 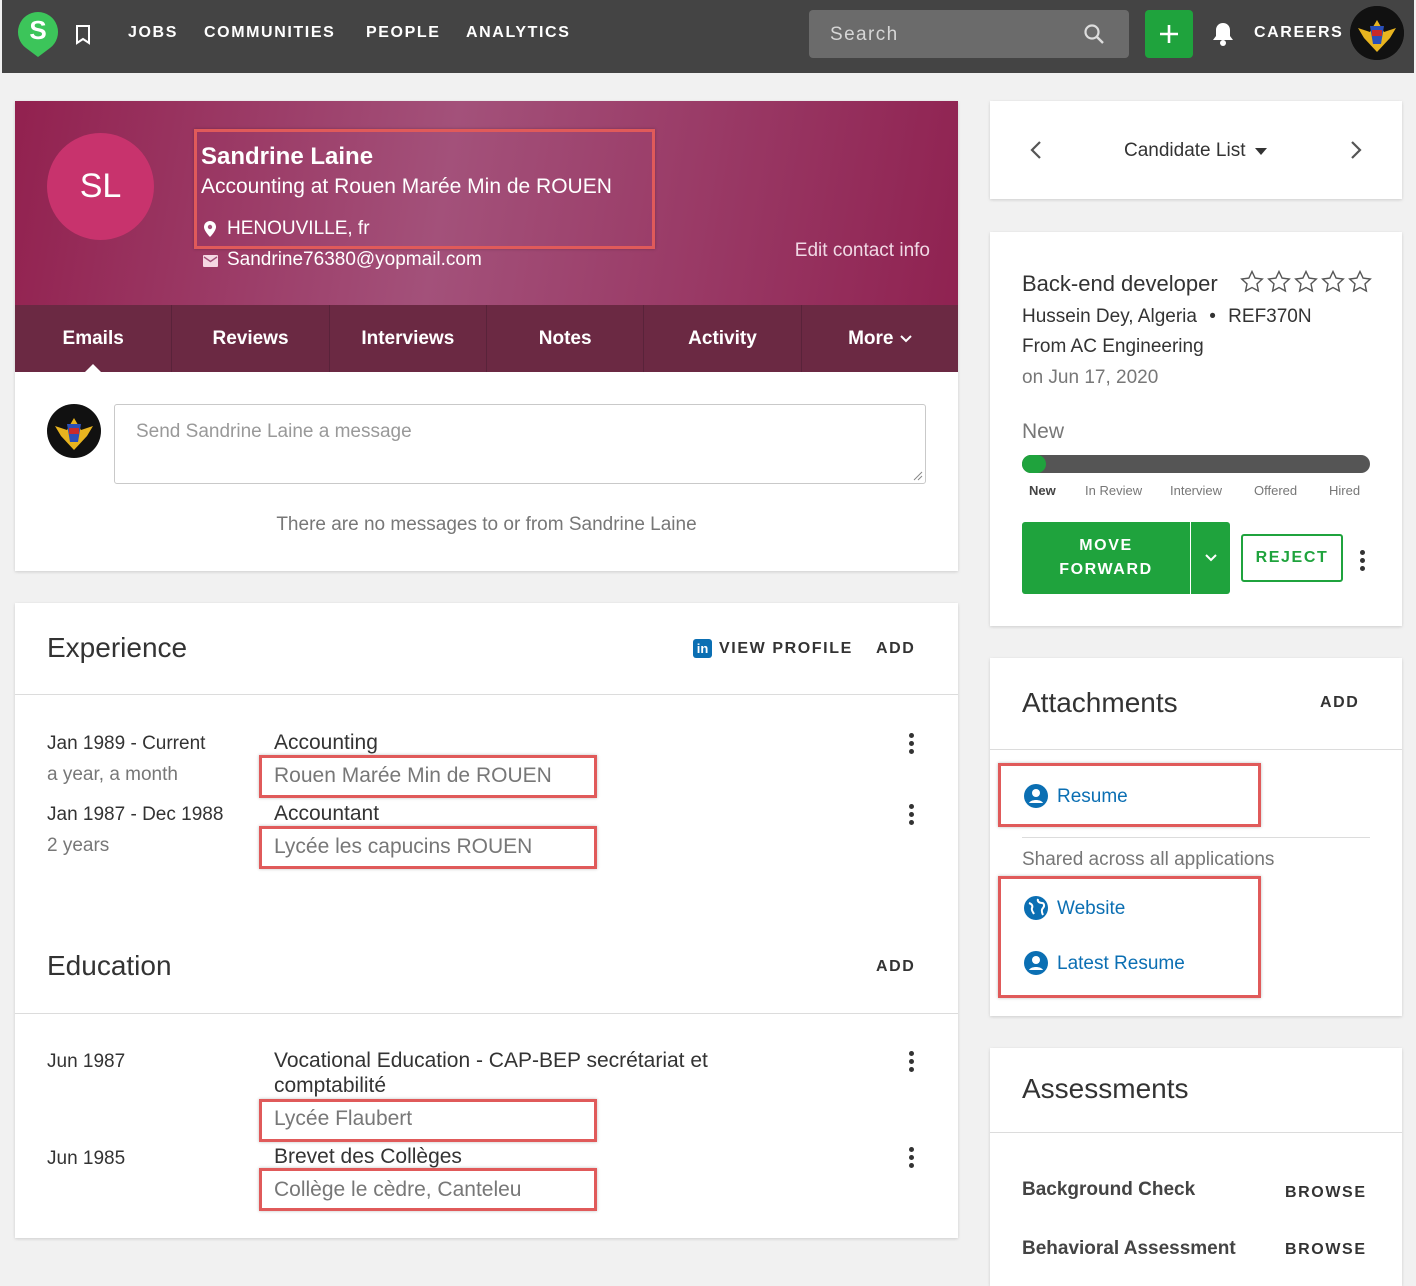 I want to click on stage-label: Interview, so click(x=1196, y=490).